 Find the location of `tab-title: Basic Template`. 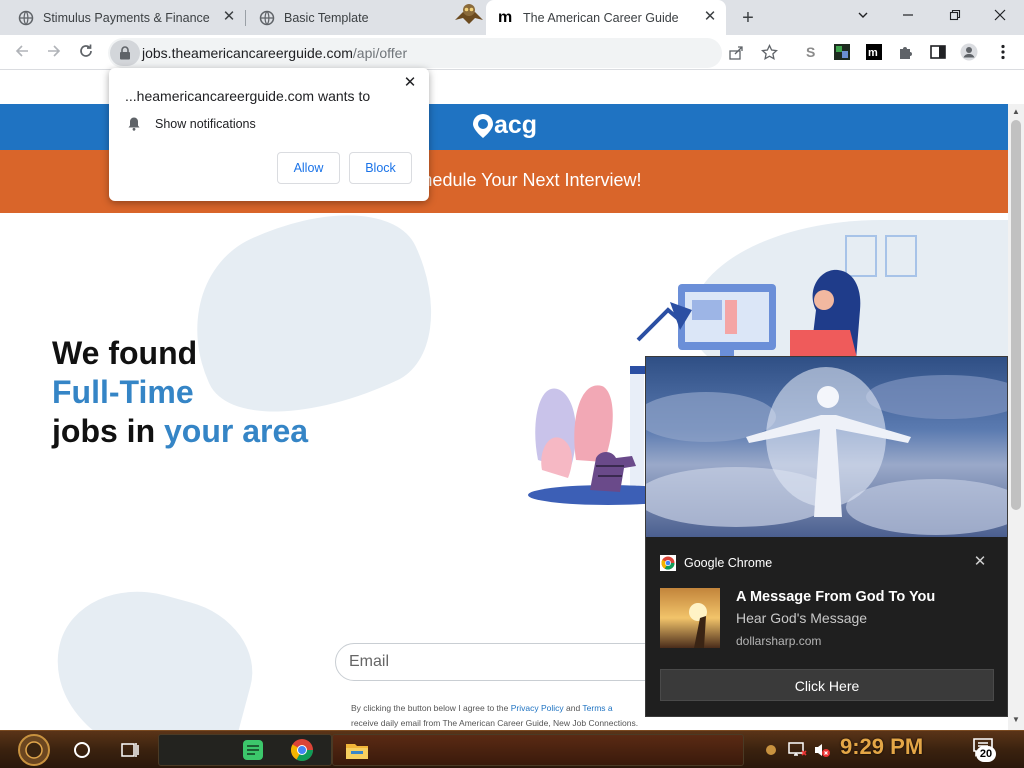

tab-title: Basic Template is located at coordinates (326, 17).